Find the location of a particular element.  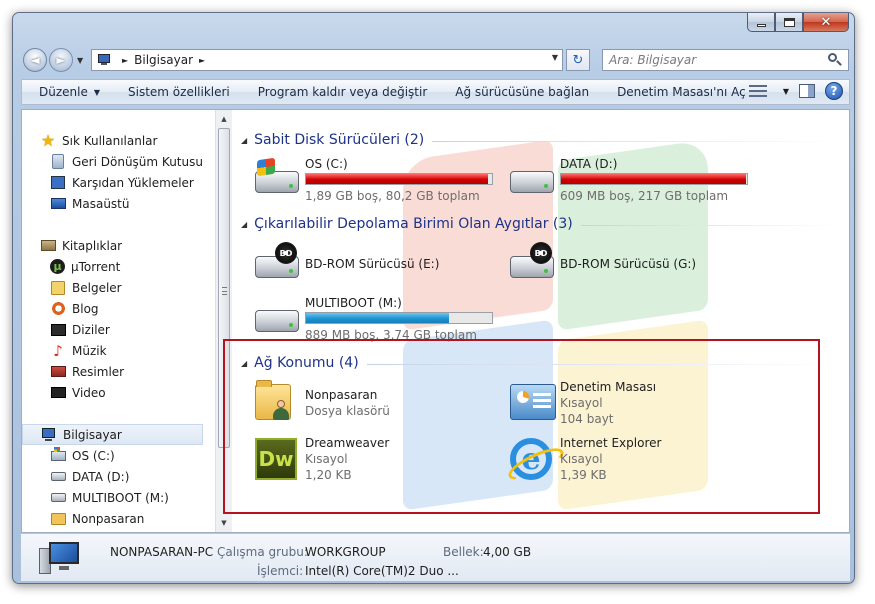

drive-space-info: 609 MB boş, 217 GB toplam is located at coordinates (644, 196).